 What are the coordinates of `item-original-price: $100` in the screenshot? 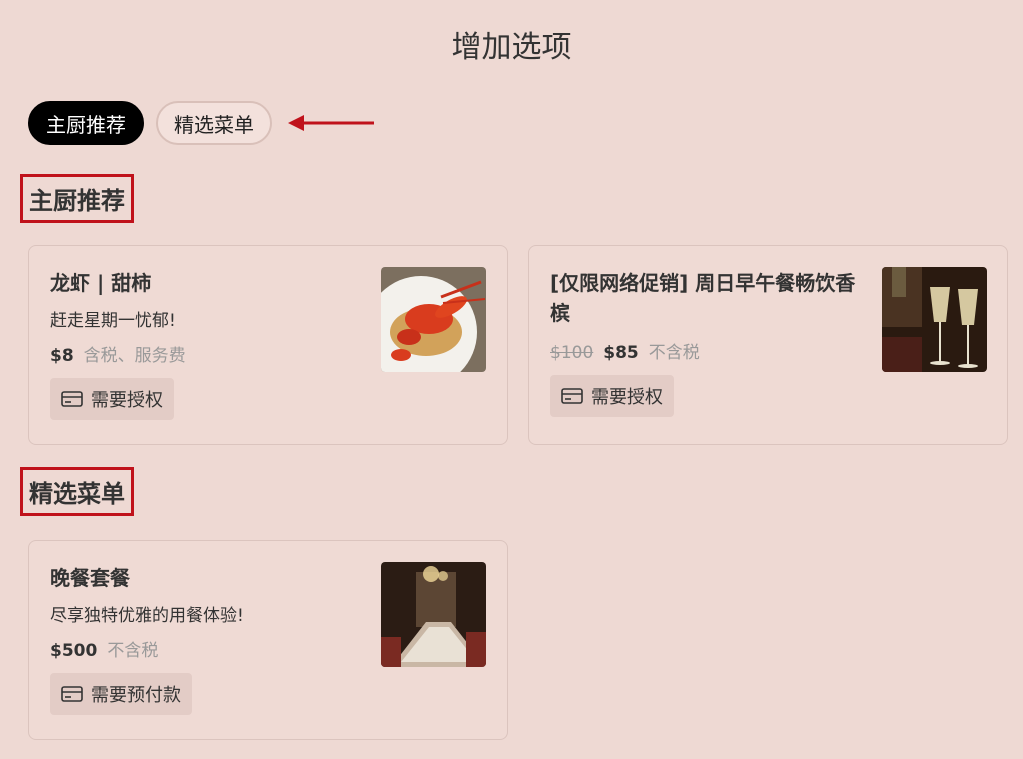 It's located at (572, 353).